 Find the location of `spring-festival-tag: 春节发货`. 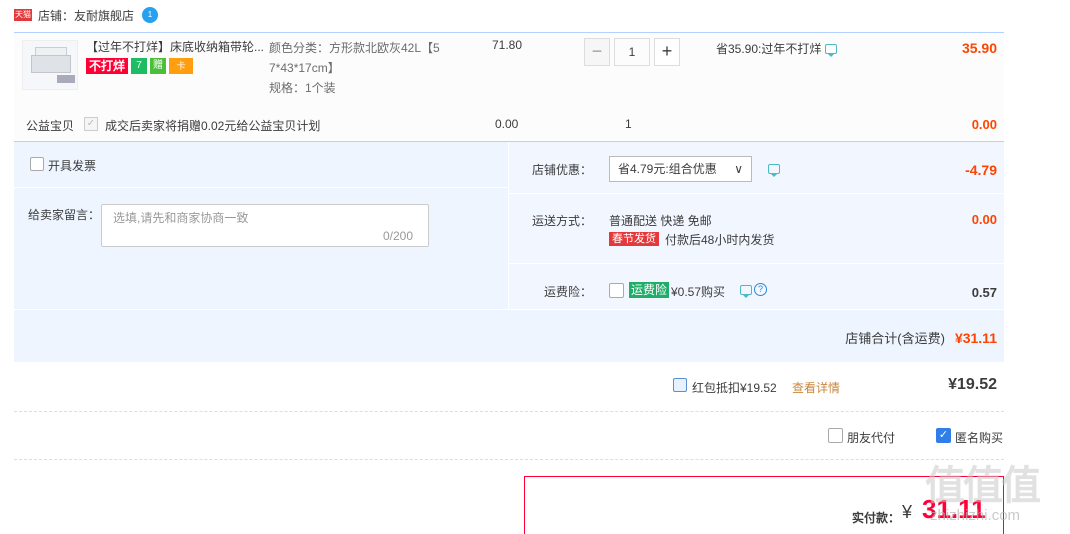

spring-festival-tag: 春节发货 is located at coordinates (634, 239).